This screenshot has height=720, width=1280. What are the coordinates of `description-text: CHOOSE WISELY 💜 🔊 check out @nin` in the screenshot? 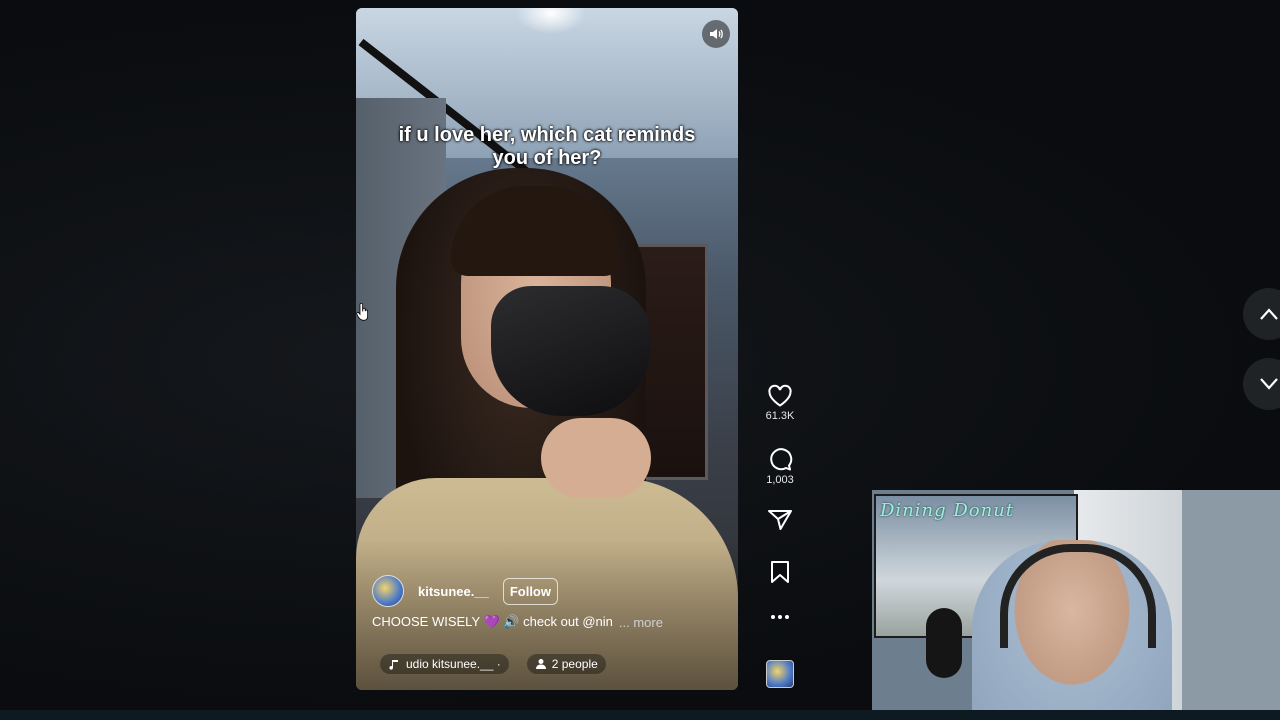 It's located at (492, 621).